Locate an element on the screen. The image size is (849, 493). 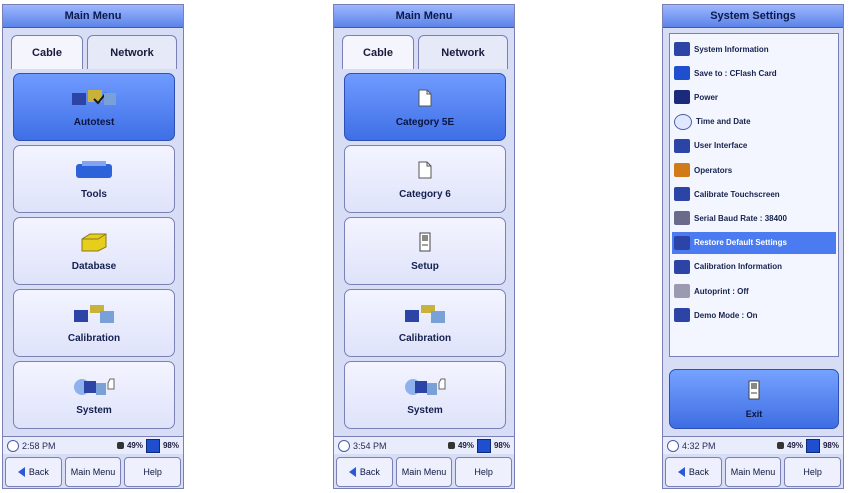
autotest-label: Autotest is located at coordinates (94, 122).